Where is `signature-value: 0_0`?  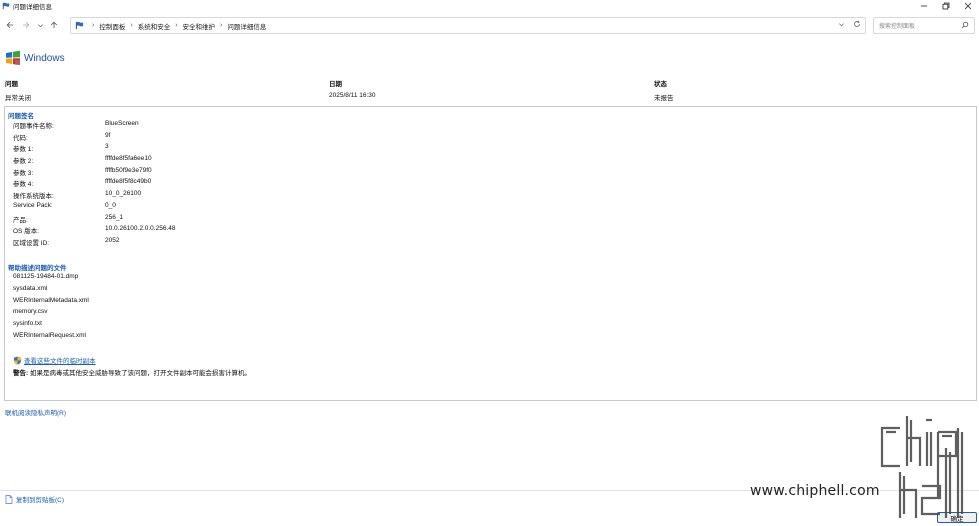 signature-value: 0_0 is located at coordinates (110, 205).